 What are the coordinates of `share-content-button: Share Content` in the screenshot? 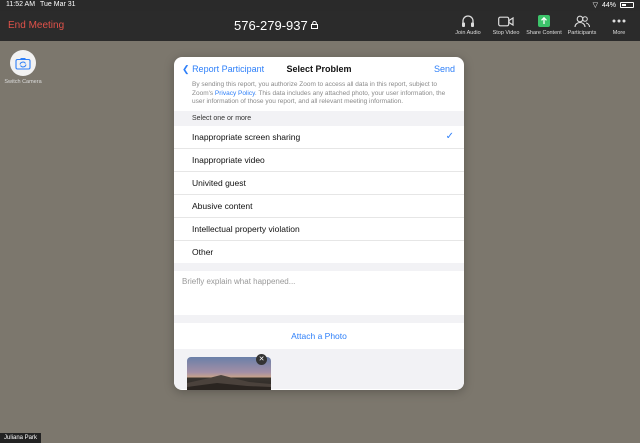 It's located at (544, 25).